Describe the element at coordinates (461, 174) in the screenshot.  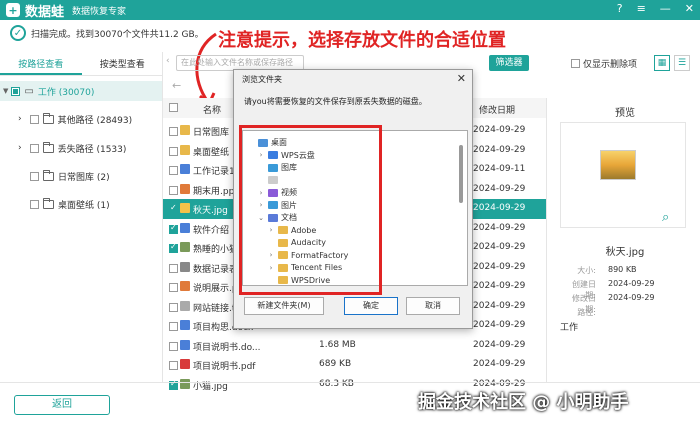
I see `scrollbar-thumb` at that location.